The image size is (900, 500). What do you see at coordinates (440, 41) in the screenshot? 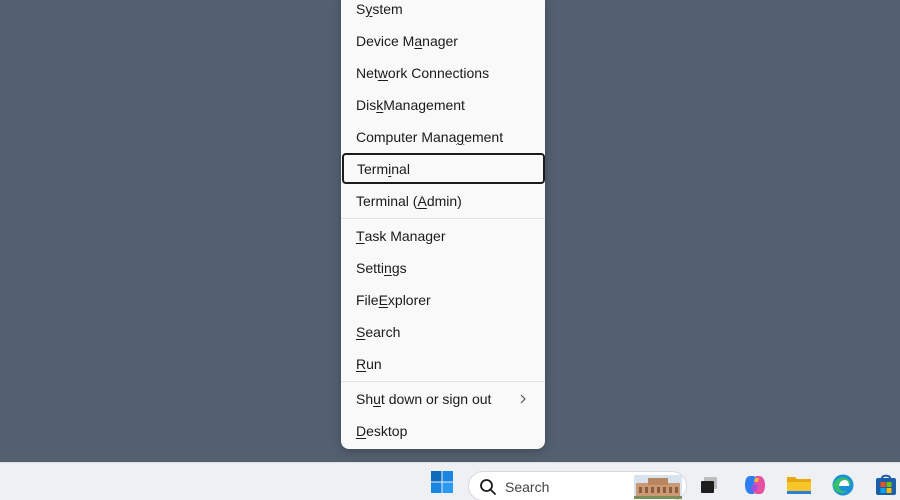
I see `menu-item-label: nager` at bounding box center [440, 41].